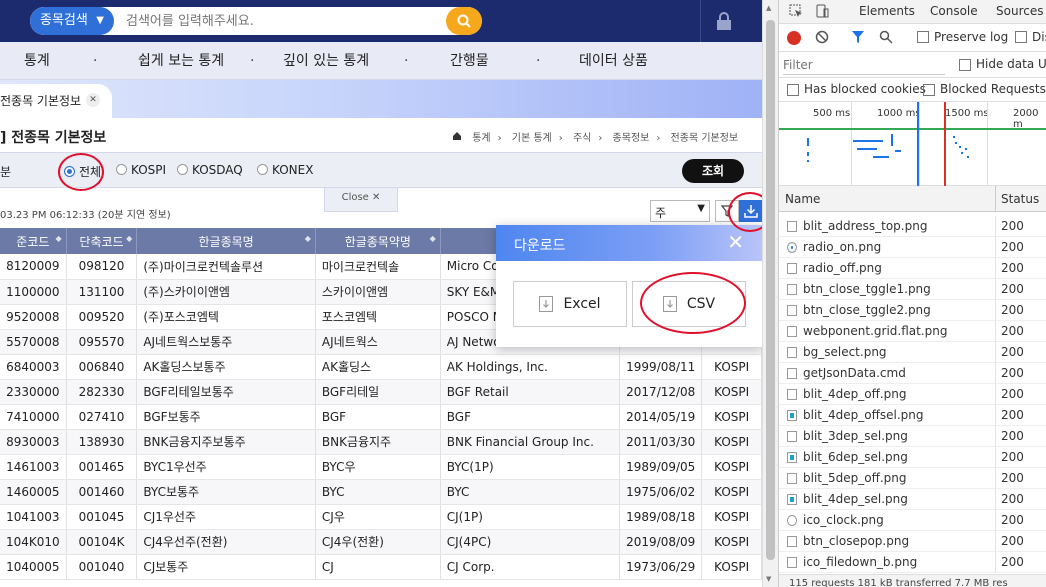 The height and width of the screenshot is (587, 1046). I want to click on sort-icon: ◆, so click(129, 238).